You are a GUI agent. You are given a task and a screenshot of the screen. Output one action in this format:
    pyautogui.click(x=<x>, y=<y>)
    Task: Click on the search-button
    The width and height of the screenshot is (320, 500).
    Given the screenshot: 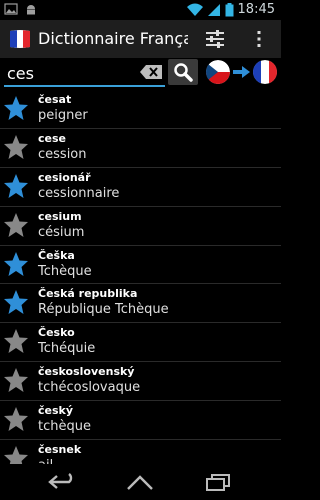 What is the action you would take?
    pyautogui.click(x=183, y=72)
    